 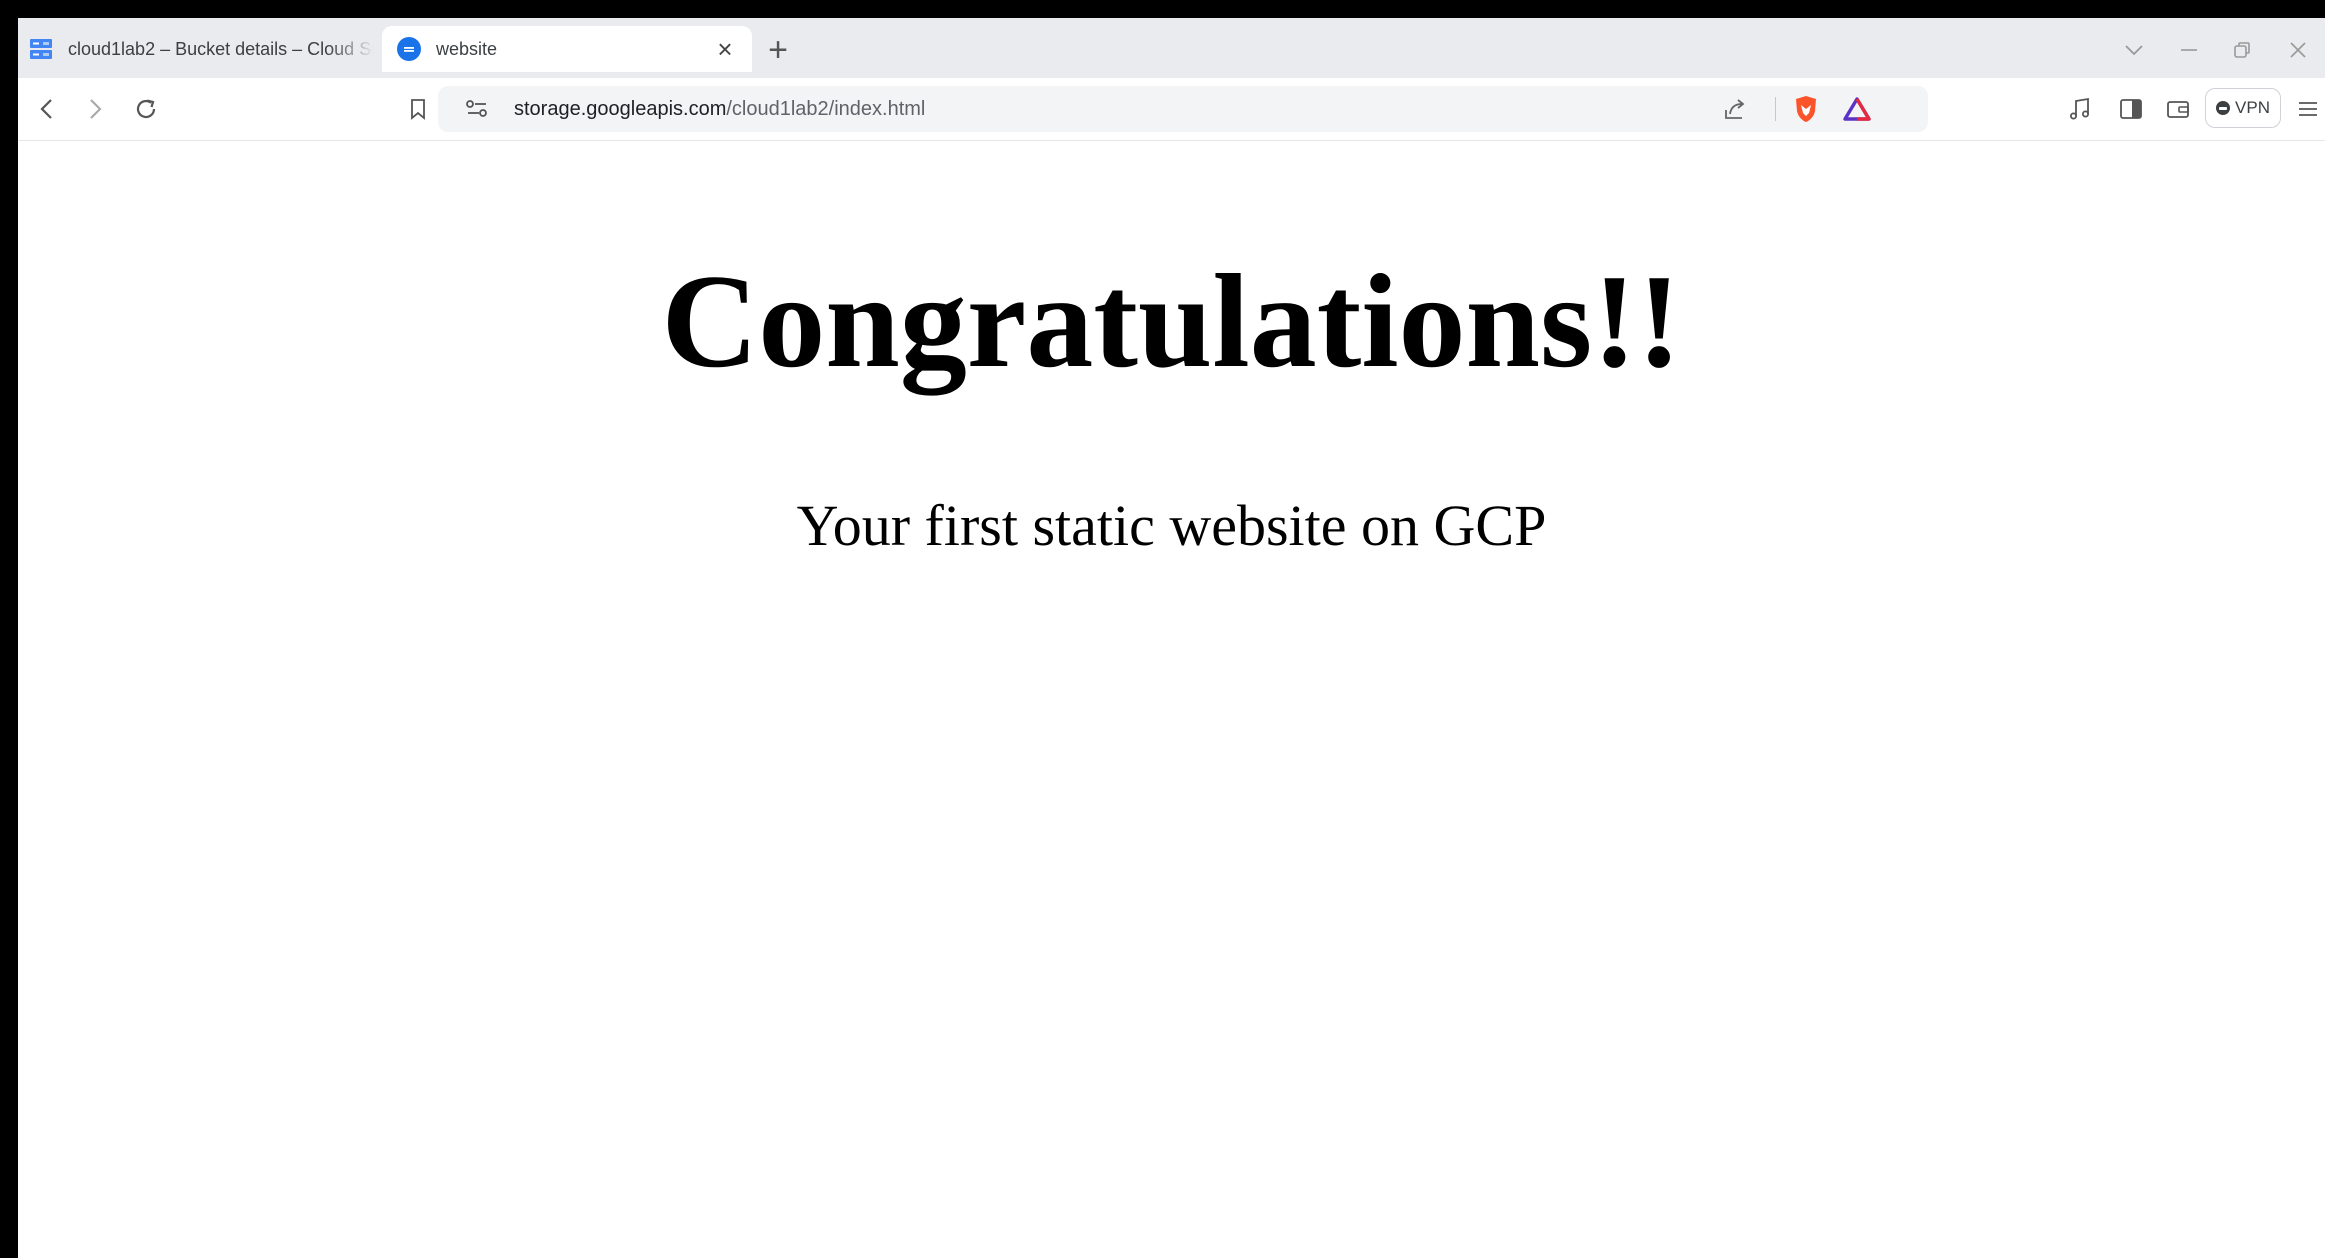 I want to click on tab-title: website, so click(x=467, y=48).